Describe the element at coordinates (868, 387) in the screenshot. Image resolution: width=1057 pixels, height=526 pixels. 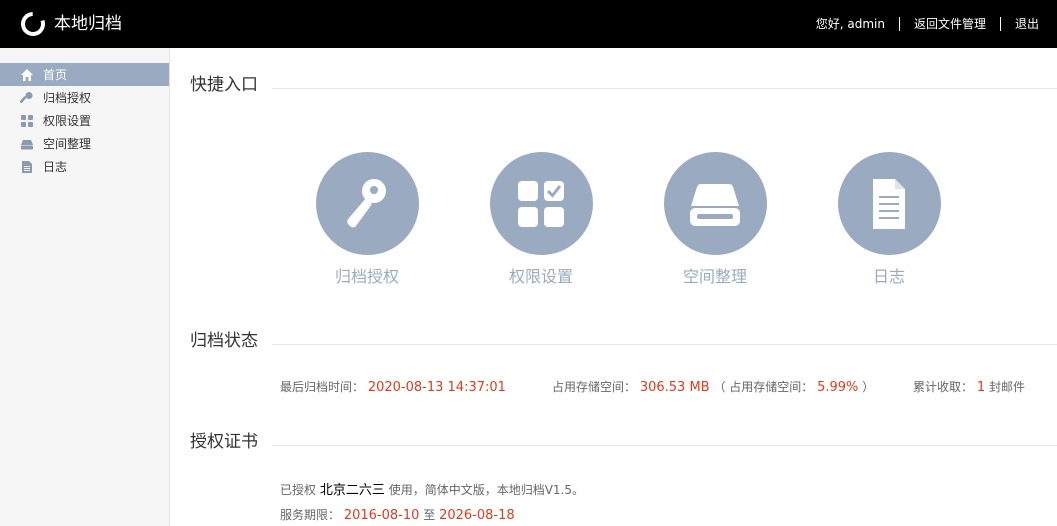
I see `storage-percent-close: ）` at that location.